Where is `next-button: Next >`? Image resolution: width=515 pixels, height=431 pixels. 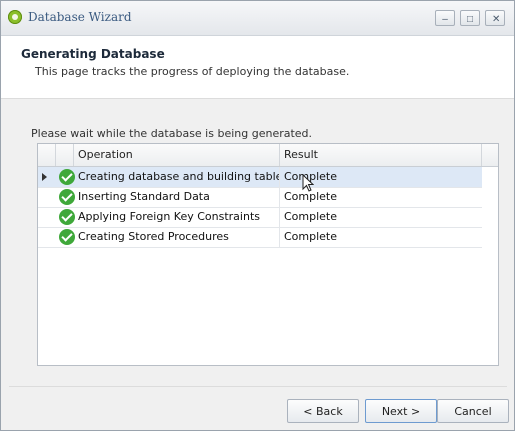
next-button: Next > is located at coordinates (401, 411).